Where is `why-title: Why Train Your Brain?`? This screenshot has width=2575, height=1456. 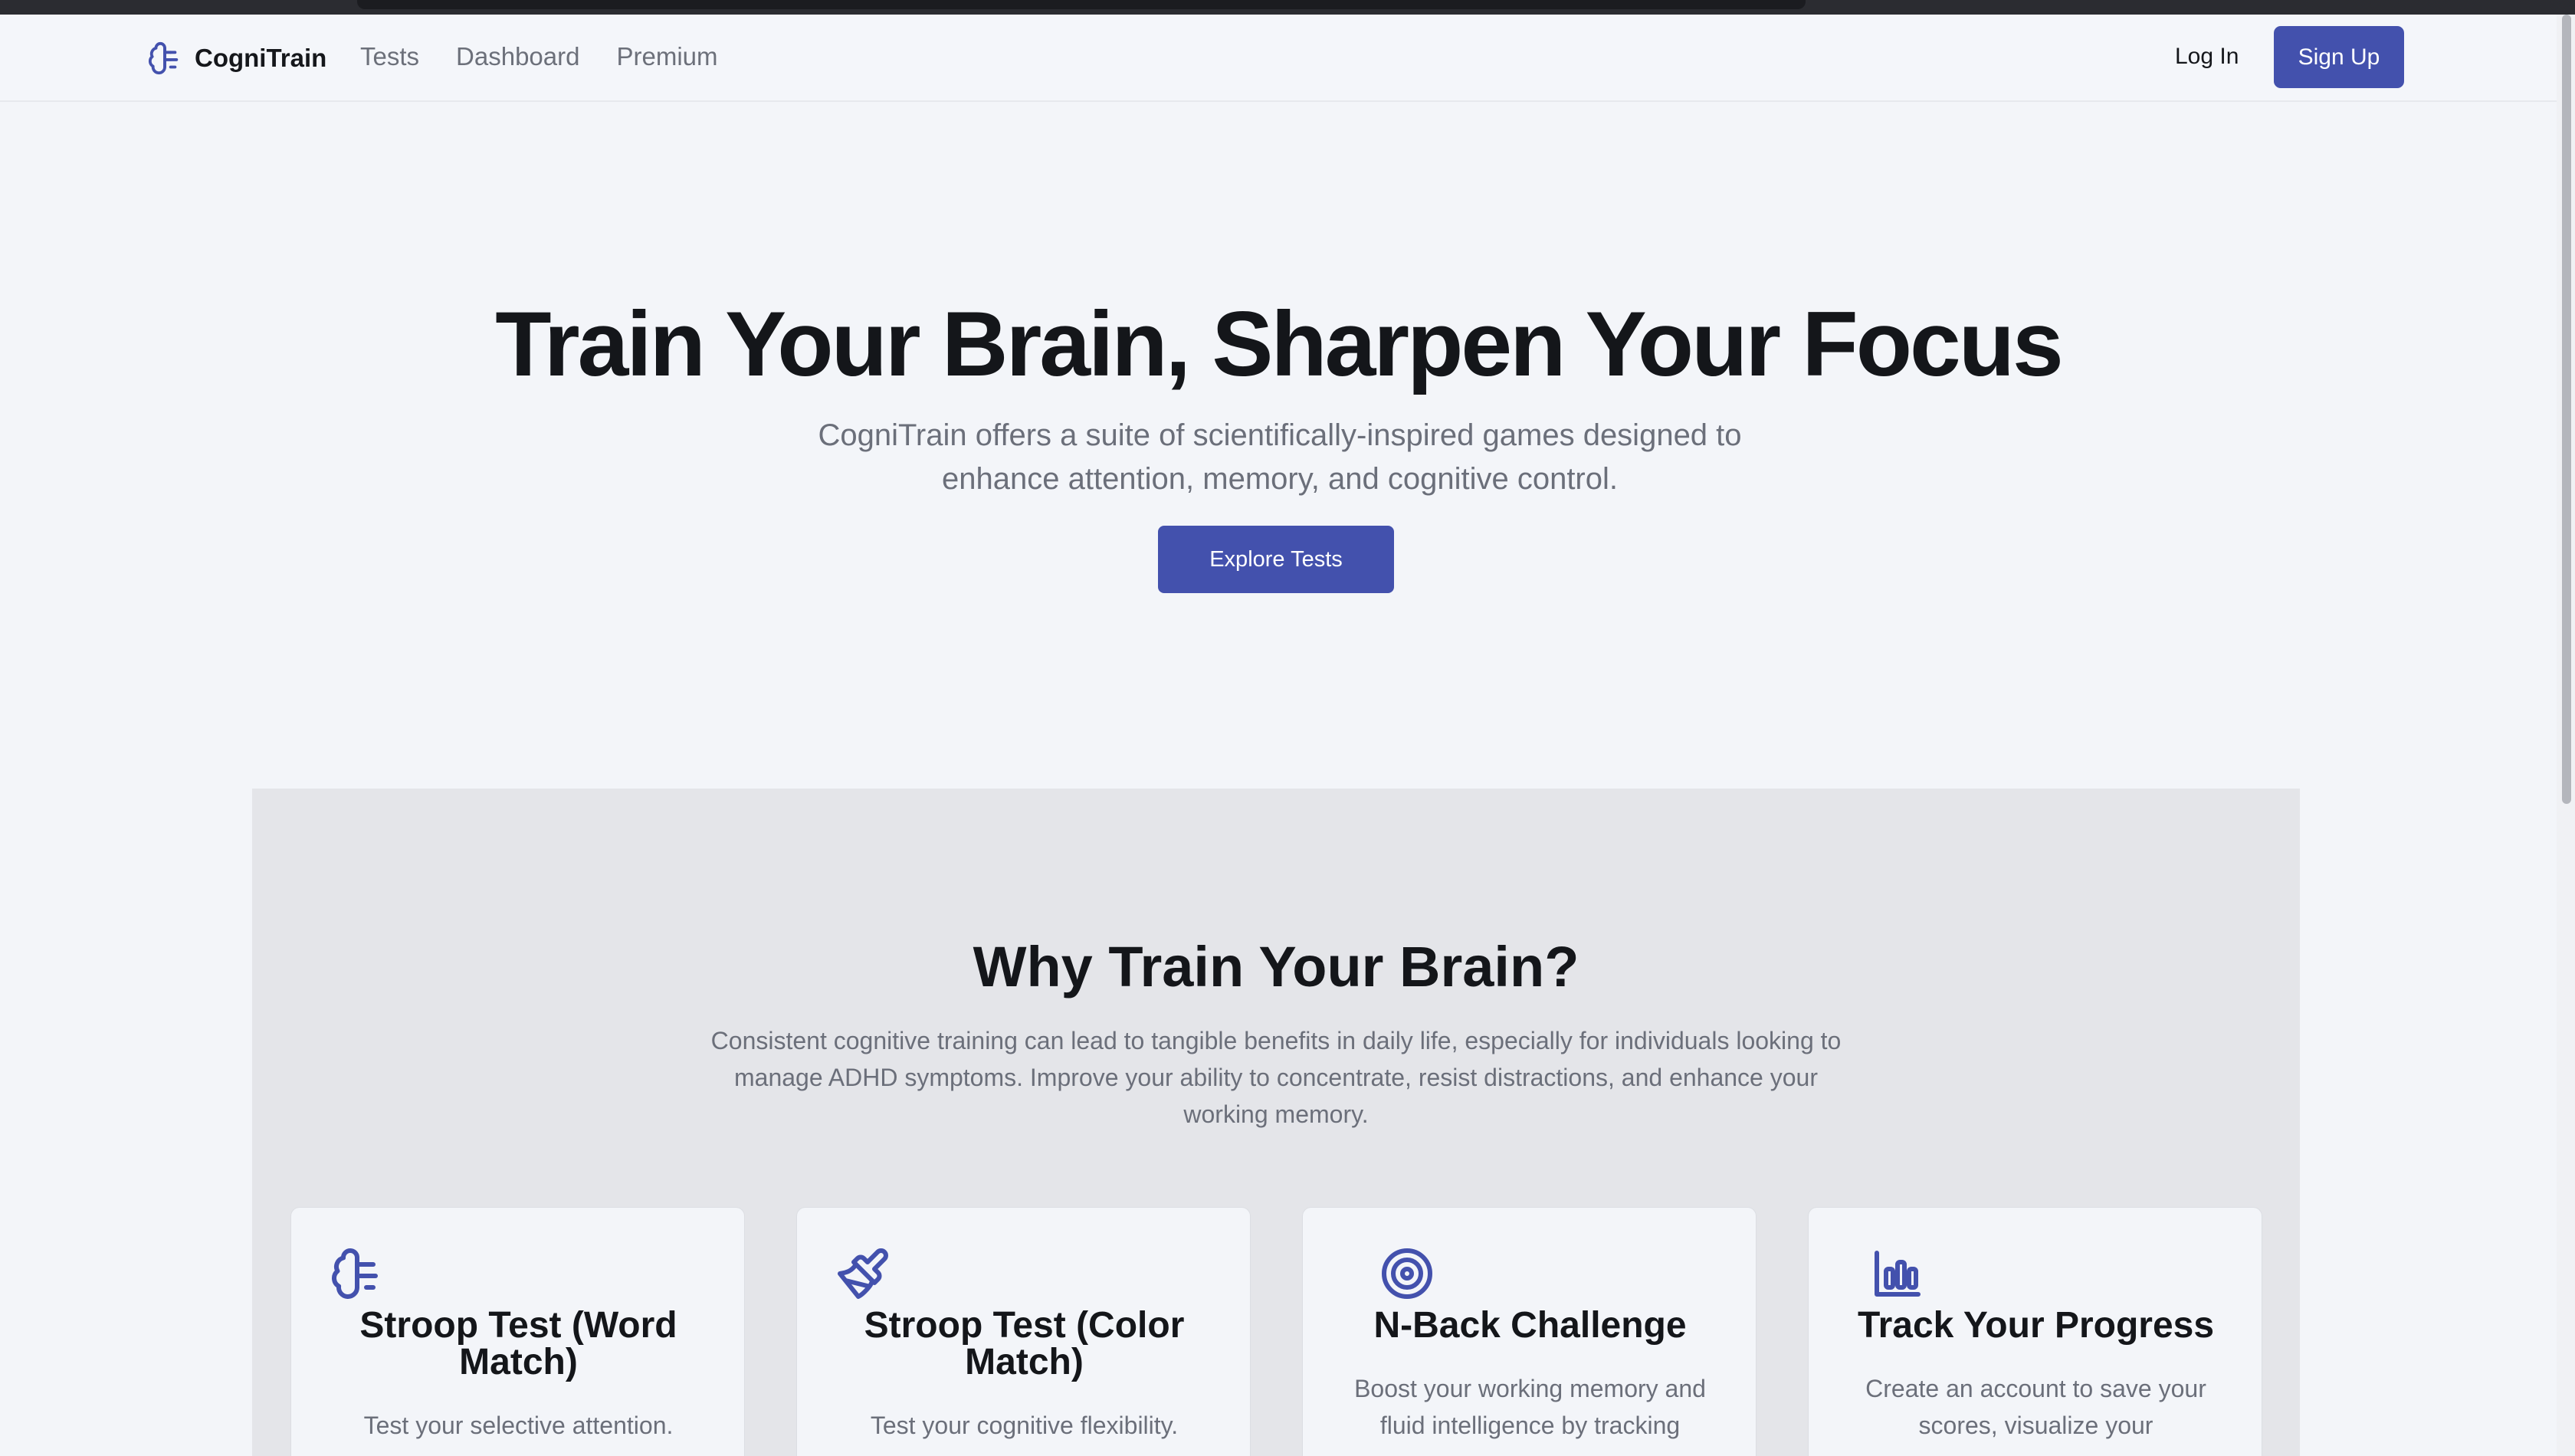
why-title: Why Train Your Brain? is located at coordinates (1276, 967).